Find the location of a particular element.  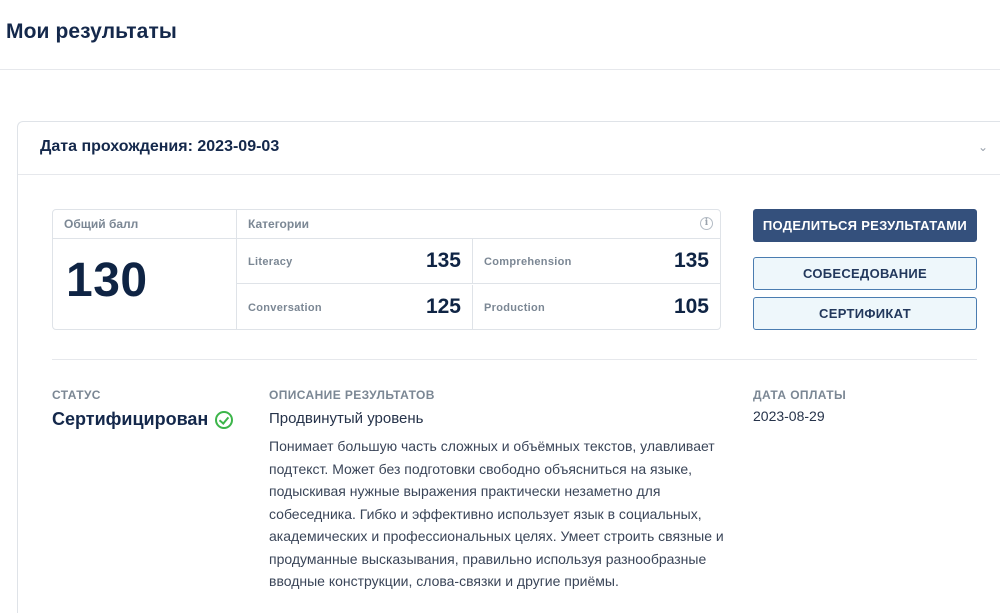

category-score: 105 is located at coordinates (691, 306).